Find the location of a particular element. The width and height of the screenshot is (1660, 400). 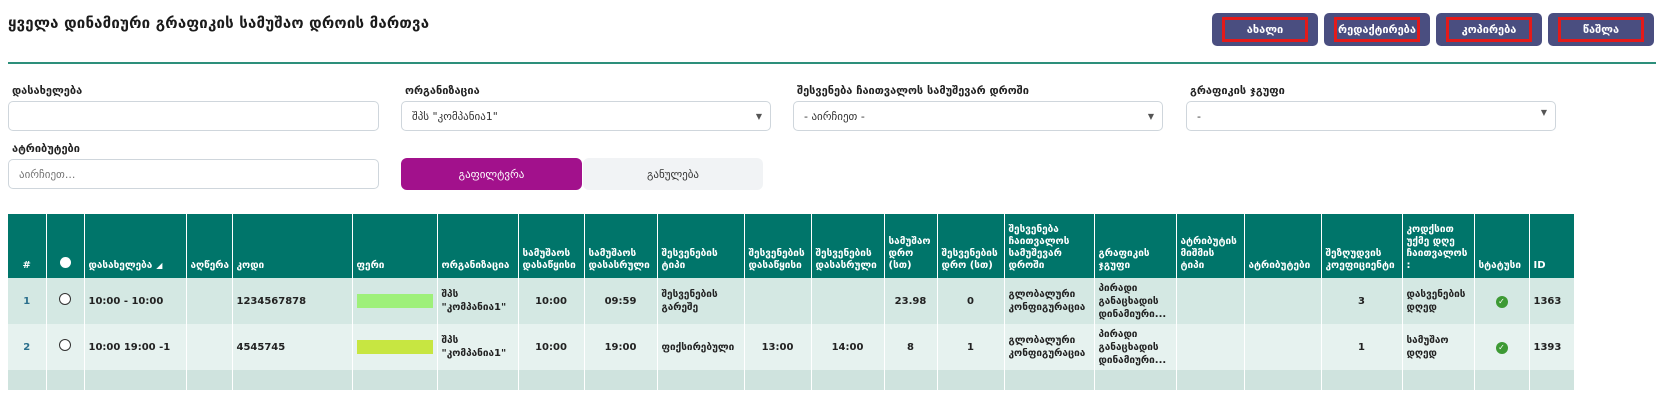

col-work-time: სამუშაო დრო (სთ) is located at coordinates (911, 246).